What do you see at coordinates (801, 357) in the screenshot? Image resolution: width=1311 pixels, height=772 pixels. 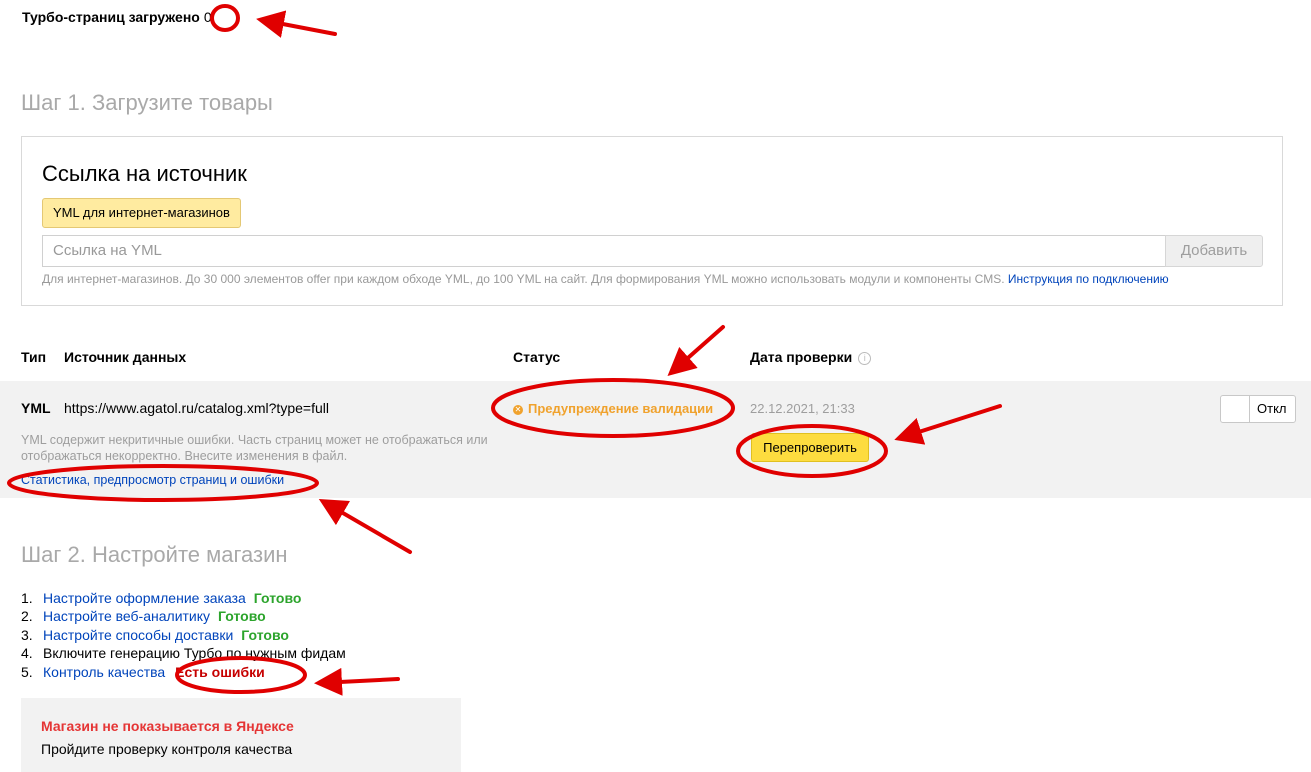 I see `header-date-label: Дата проверки` at bounding box center [801, 357].